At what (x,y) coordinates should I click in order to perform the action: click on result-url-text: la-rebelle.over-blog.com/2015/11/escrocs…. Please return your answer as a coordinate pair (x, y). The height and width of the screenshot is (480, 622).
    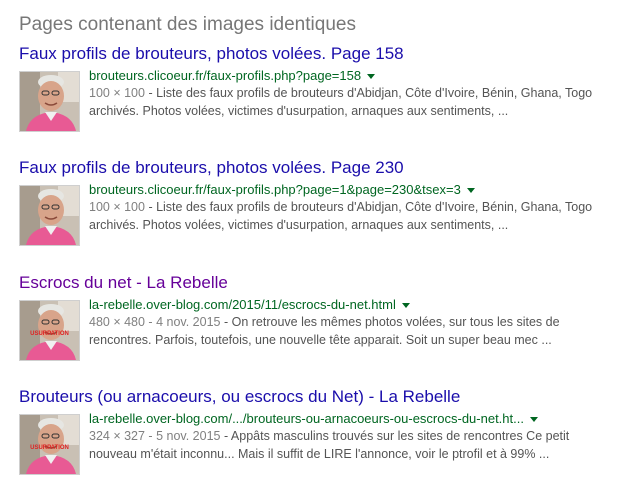
    Looking at the image, I should click on (242, 304).